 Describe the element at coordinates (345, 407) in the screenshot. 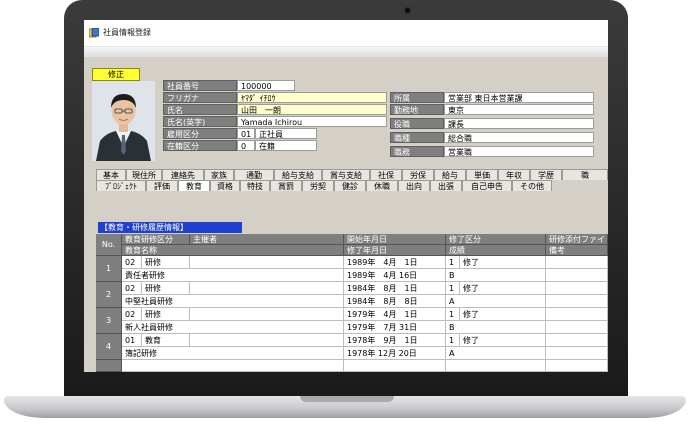

I see `laptop-base` at that location.